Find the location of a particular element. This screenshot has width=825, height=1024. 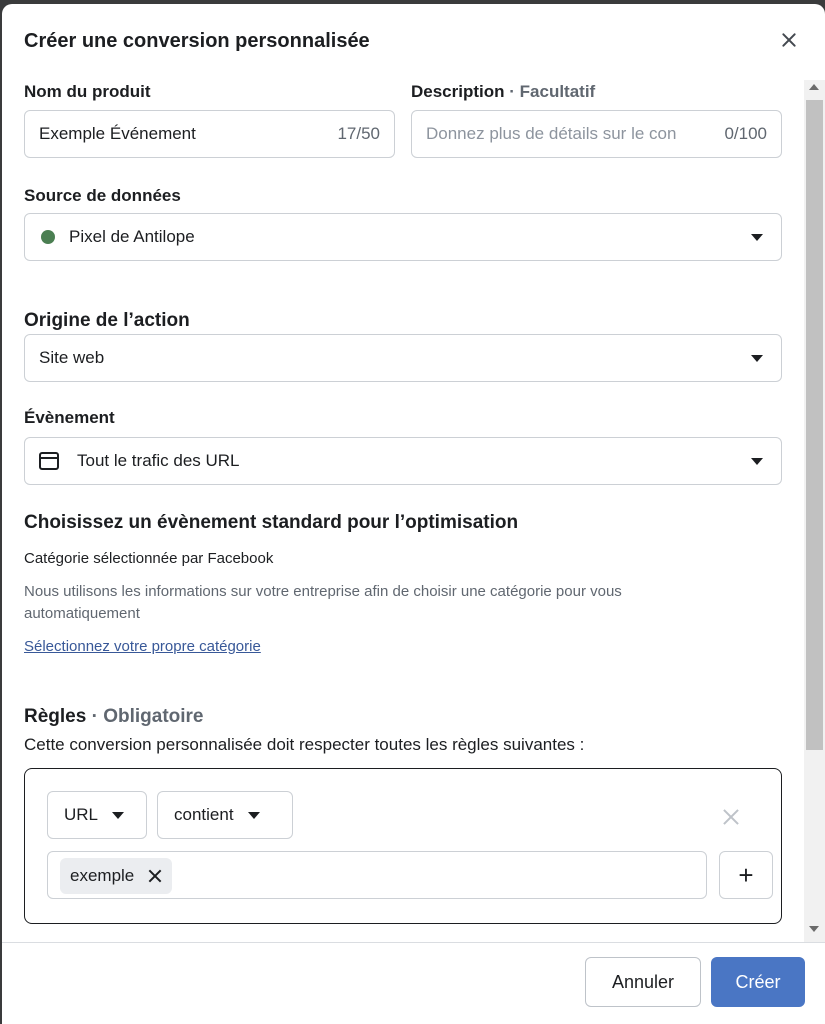

value-tag-label: exemple is located at coordinates (102, 875).